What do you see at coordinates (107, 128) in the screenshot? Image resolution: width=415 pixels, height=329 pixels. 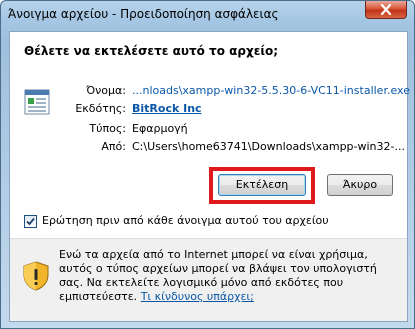 I see `type-label: Τύπος:` at bounding box center [107, 128].